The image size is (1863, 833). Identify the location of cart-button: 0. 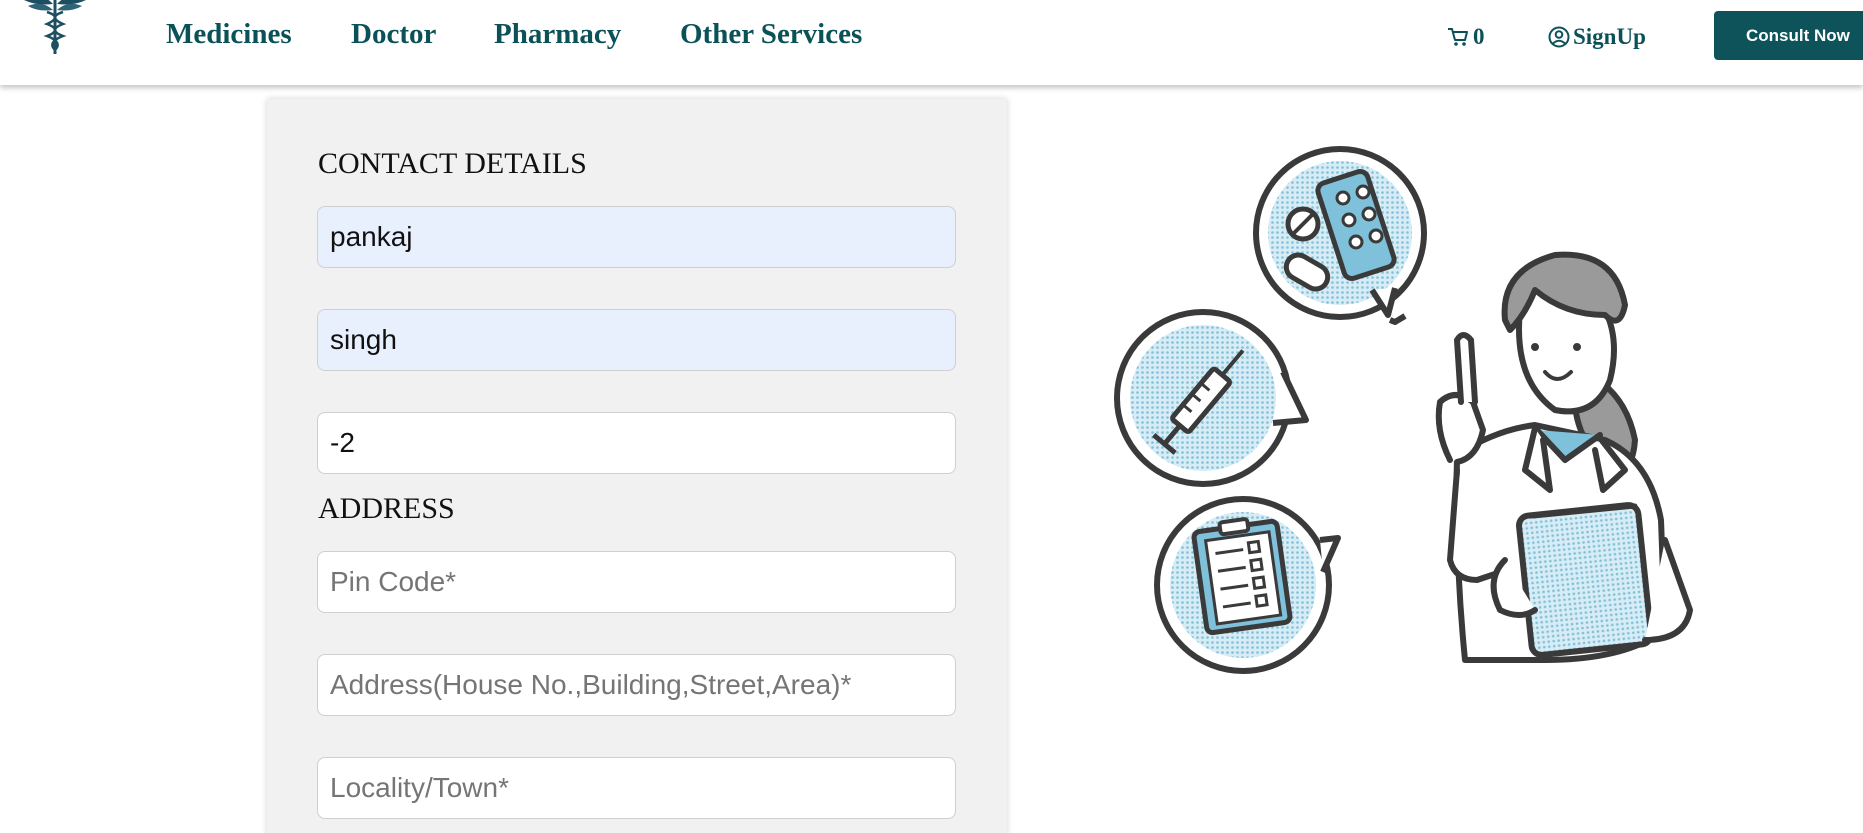
(1466, 37).